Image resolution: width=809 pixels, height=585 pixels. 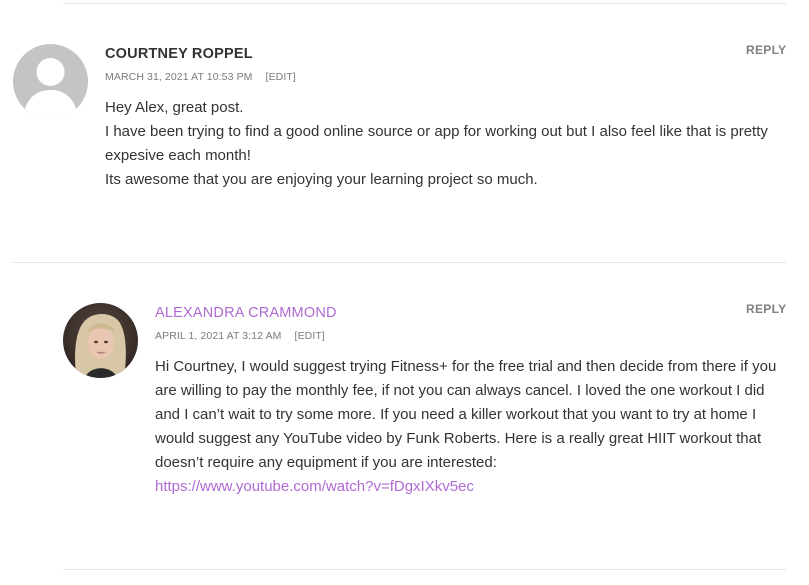 I want to click on comment-meta: APRIL 1, 2021 AT 3:12 AM [EDIT], so click(x=240, y=336).